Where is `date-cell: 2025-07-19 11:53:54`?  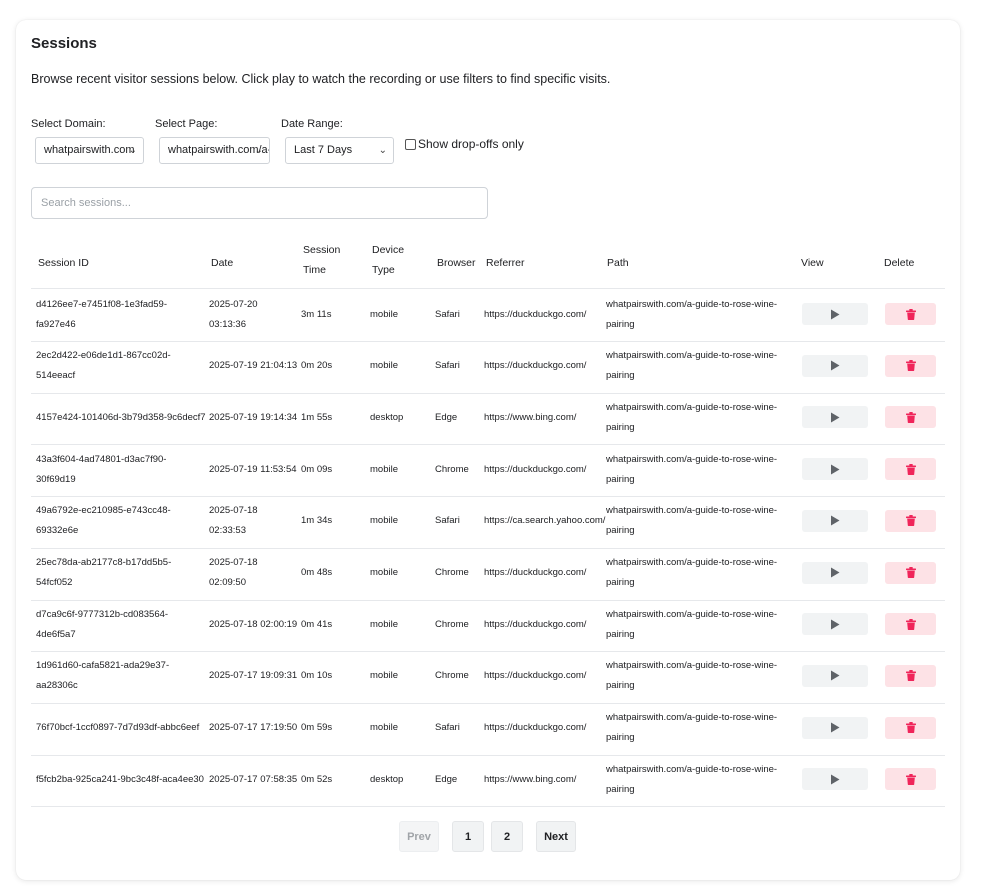
date-cell: 2025-07-19 11:53:54 is located at coordinates (254, 469).